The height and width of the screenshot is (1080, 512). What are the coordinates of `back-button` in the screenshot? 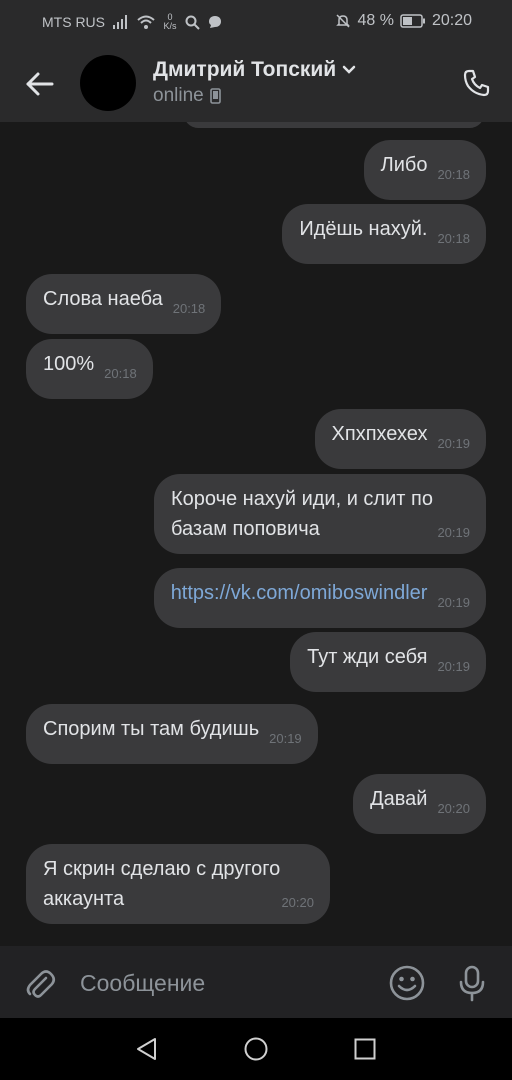 It's located at (40, 84).